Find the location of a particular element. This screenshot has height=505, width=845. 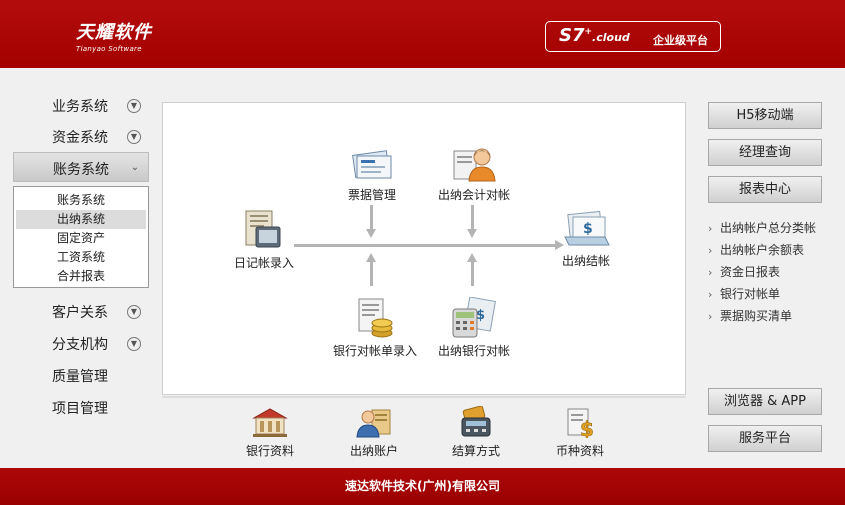

sidebar-item-quality: 质量管理 is located at coordinates (81, 375).